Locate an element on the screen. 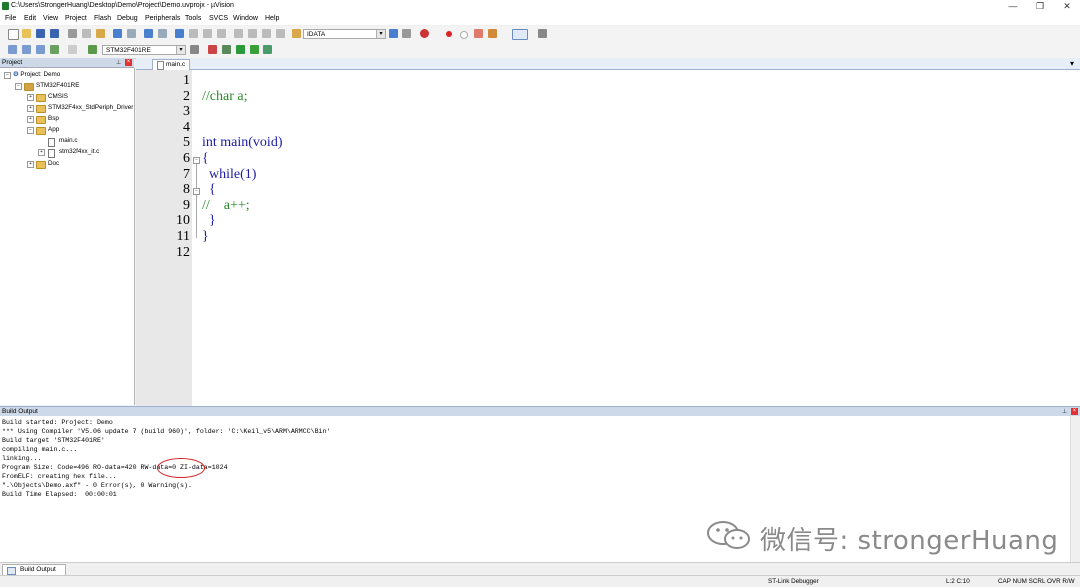 This screenshot has height=587, width=1080. menu-window: Window is located at coordinates (245, 18).